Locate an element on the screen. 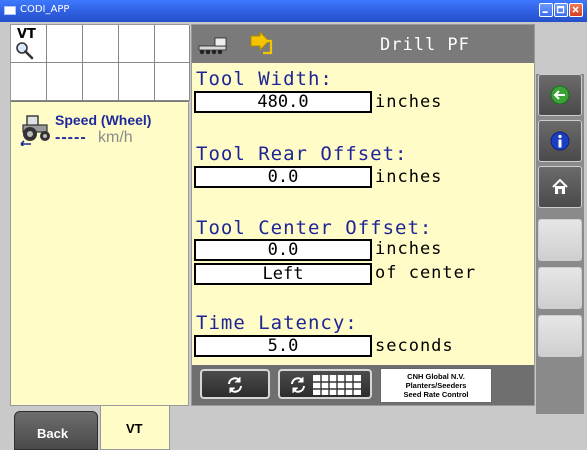 The width and height of the screenshot is (587, 450). tool-center-side-unit: of center is located at coordinates (426, 273).